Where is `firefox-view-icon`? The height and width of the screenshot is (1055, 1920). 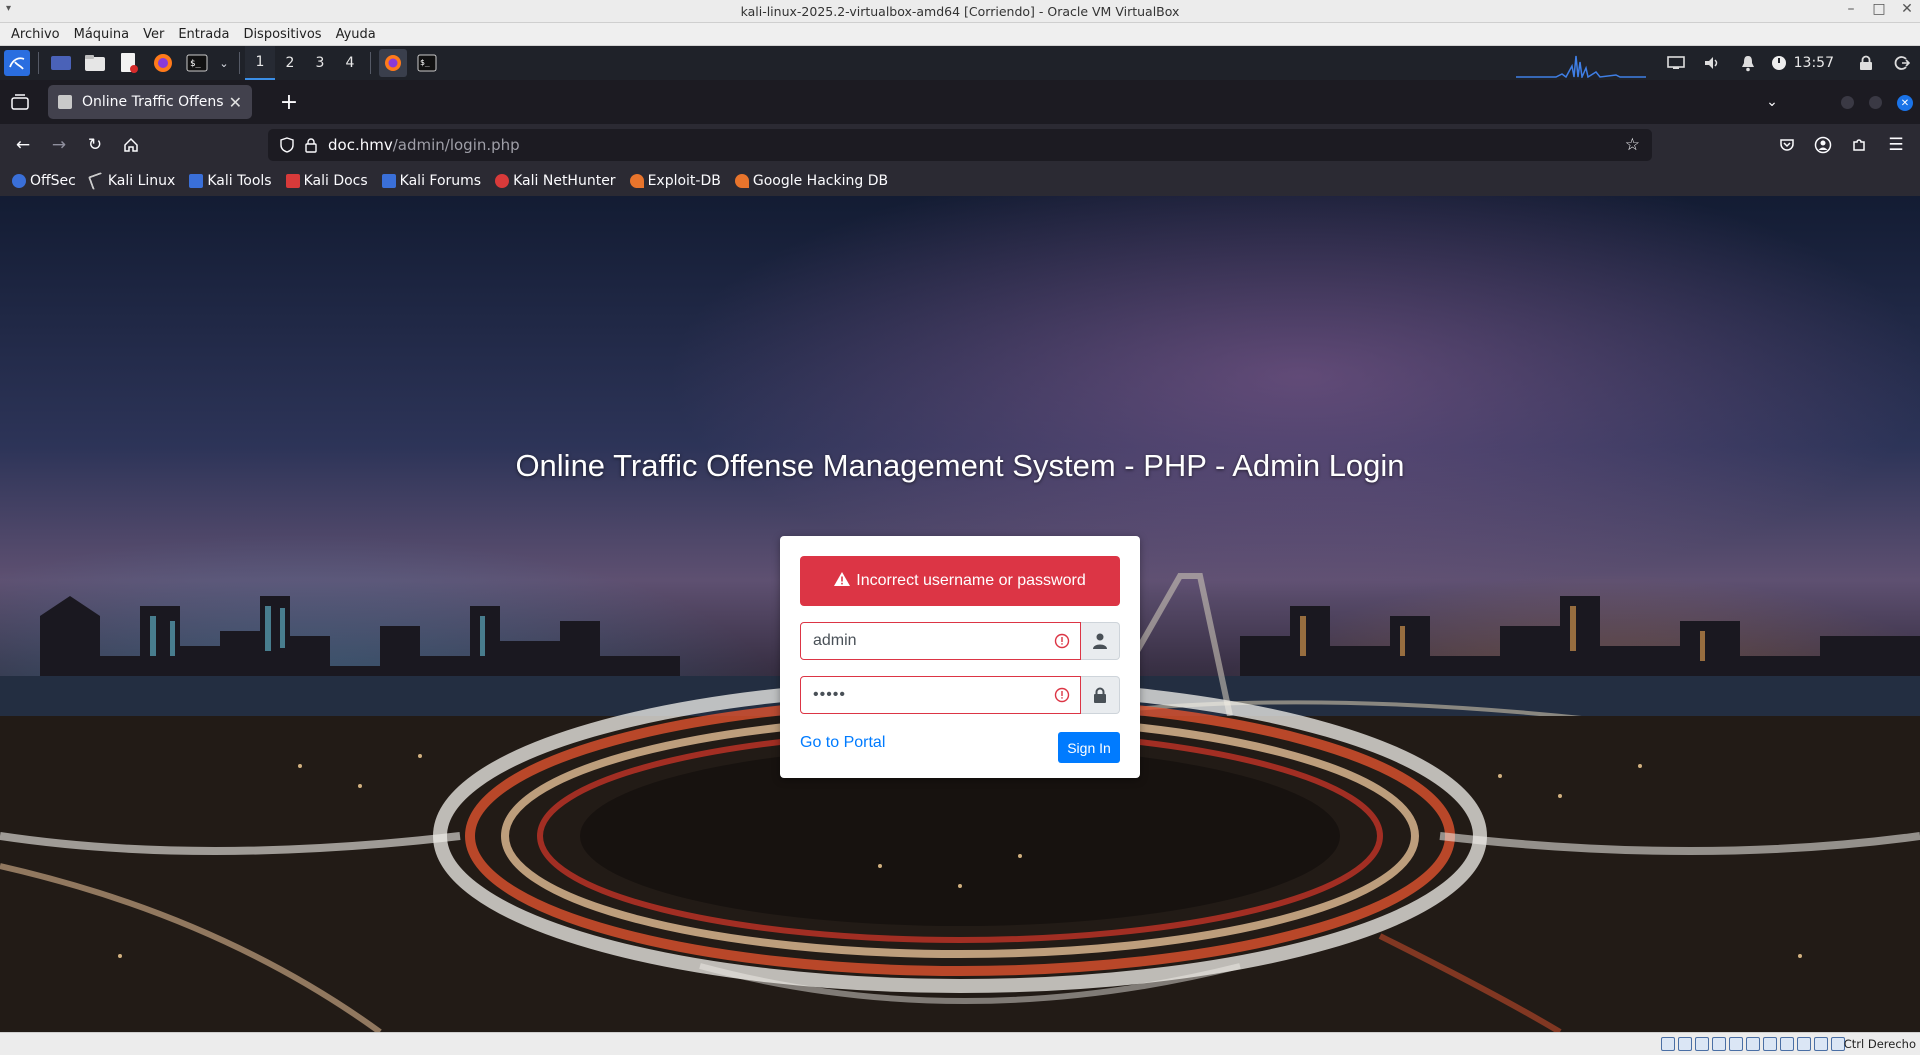 firefox-view-icon is located at coordinates (20, 102).